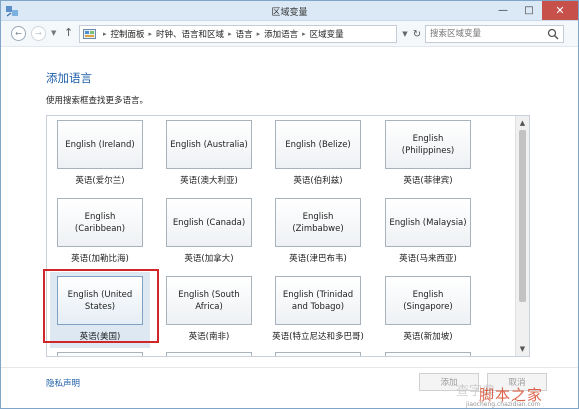 Image resolution: width=579 pixels, height=409 pixels. What do you see at coordinates (63, 383) in the screenshot?
I see `privacy-statement-link: 隐私声明` at bounding box center [63, 383].